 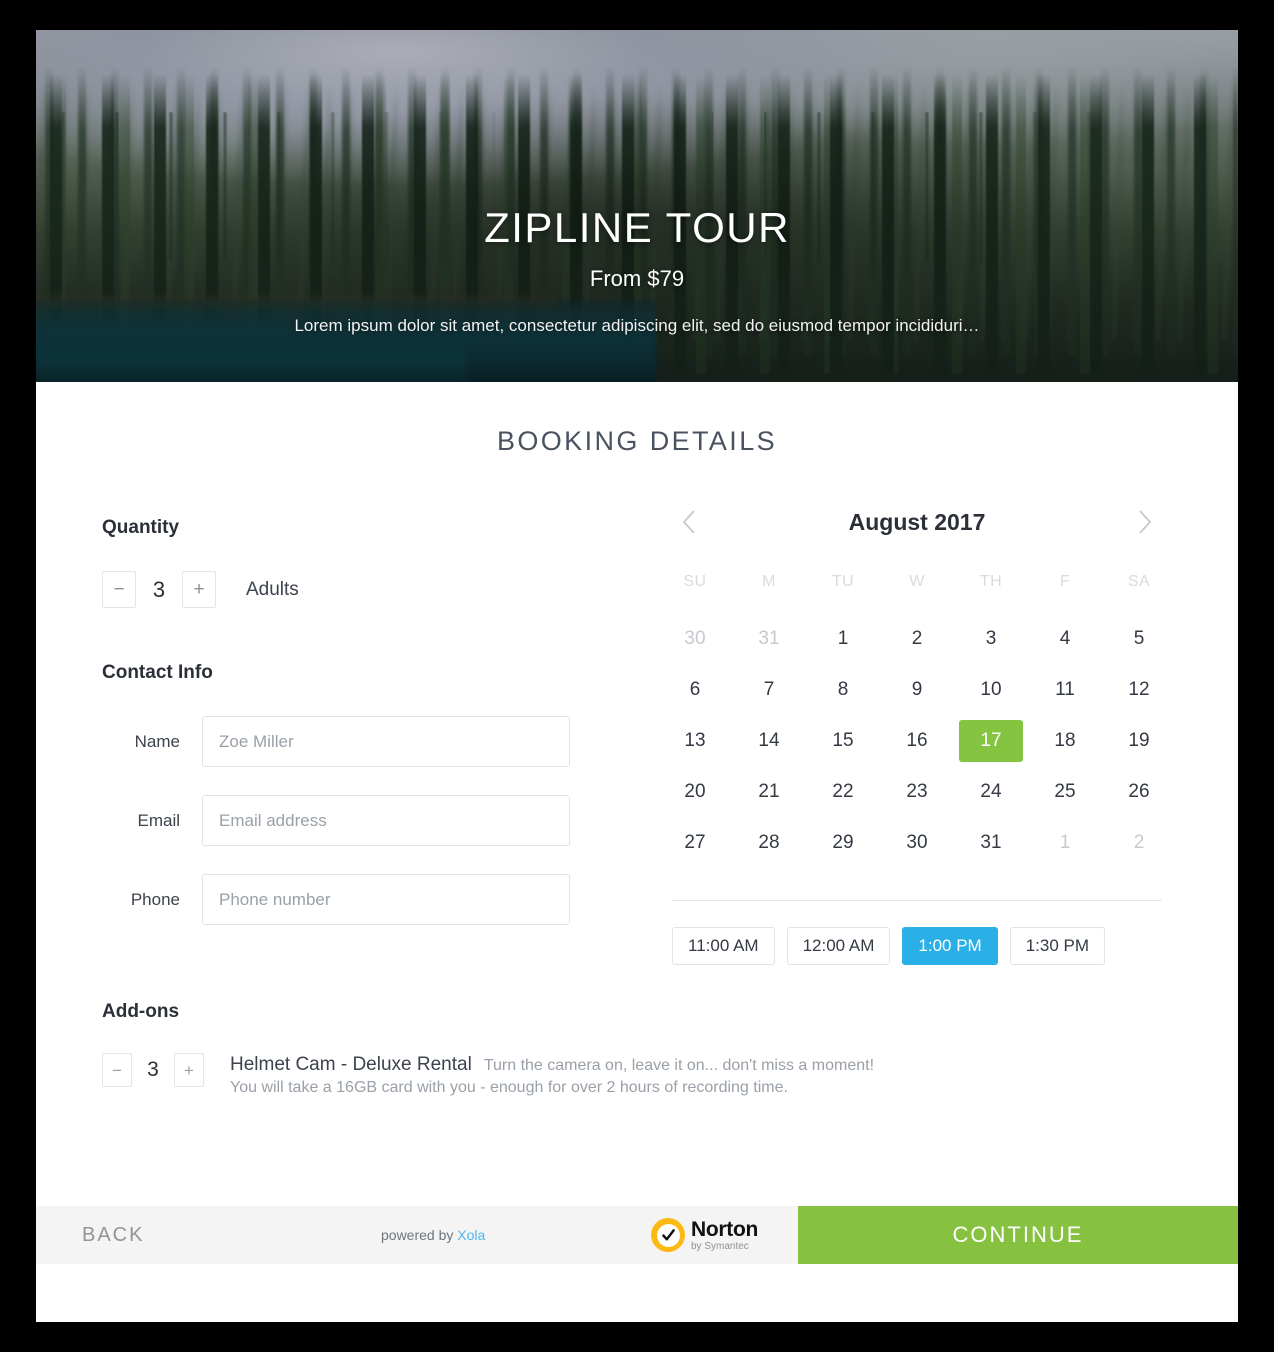 I want to click on calendar-day-number: 16, so click(x=917, y=740).